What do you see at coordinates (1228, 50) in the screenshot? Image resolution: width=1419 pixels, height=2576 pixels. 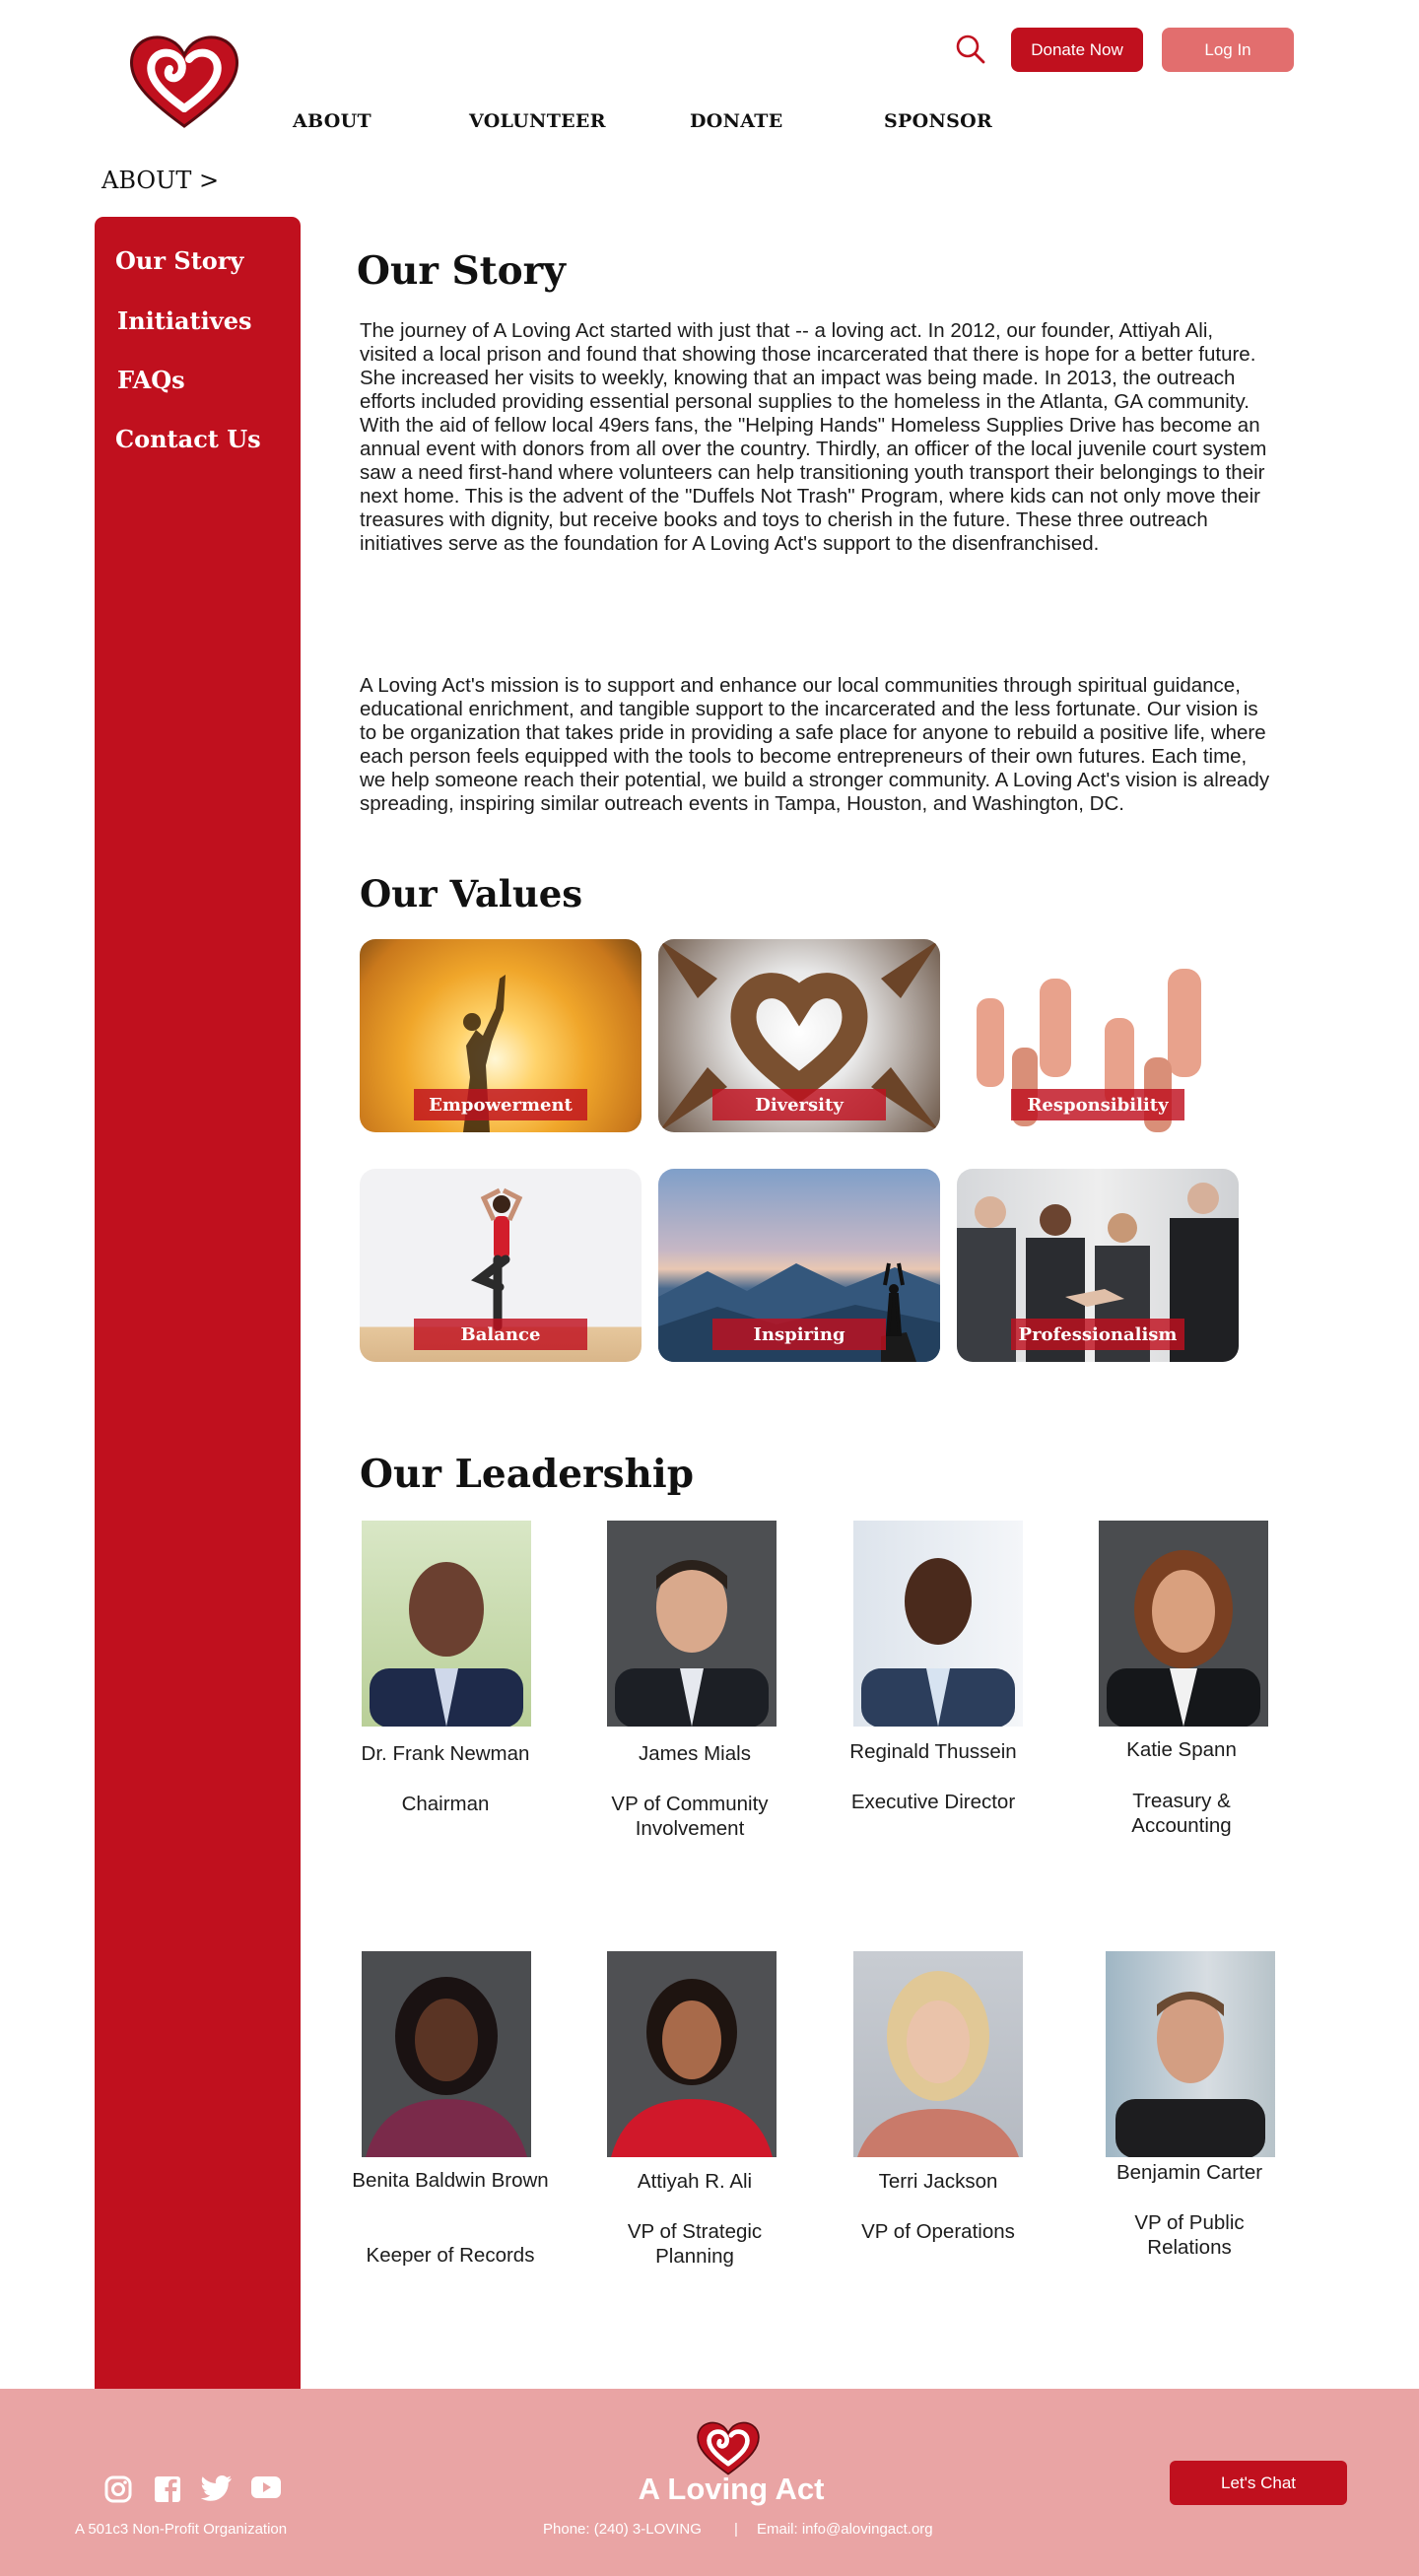 I see `log-in-button: Log In` at bounding box center [1228, 50].